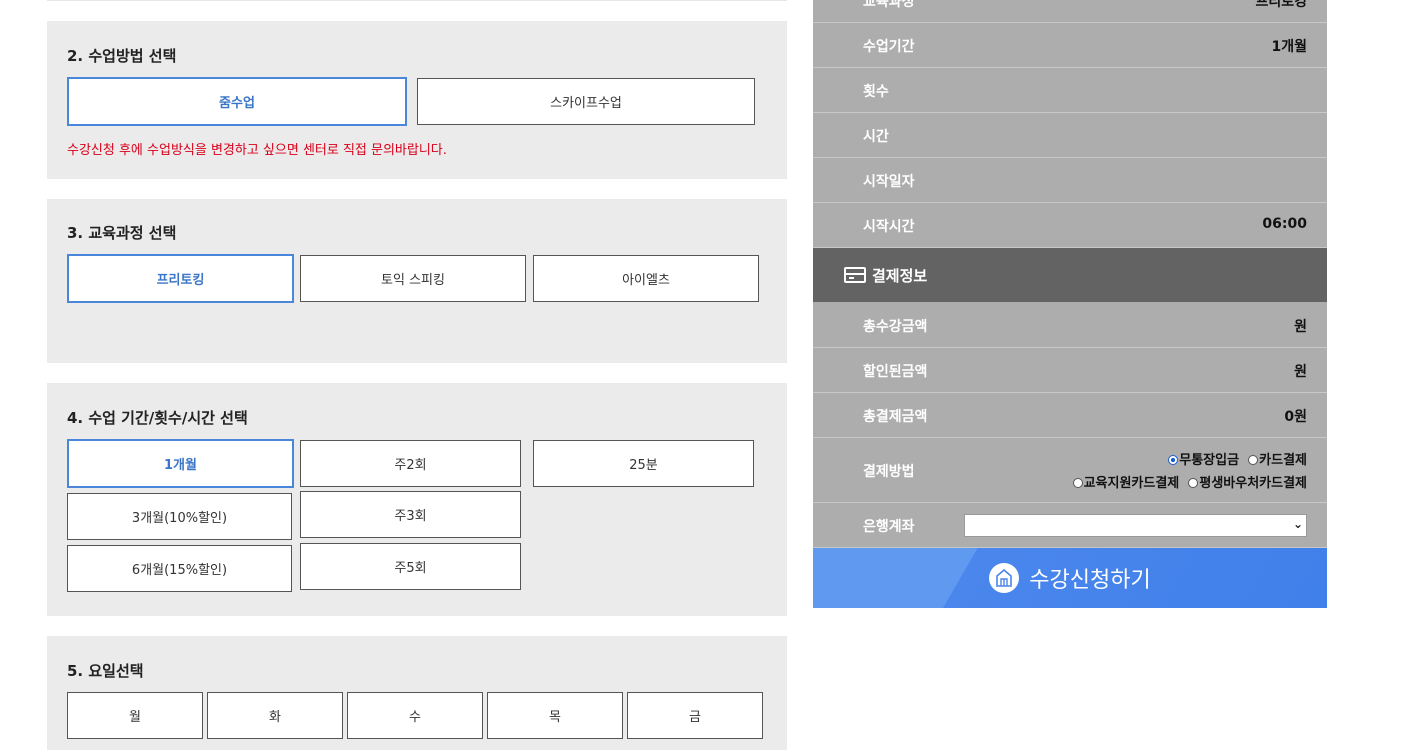 This screenshot has width=1408, height=750. What do you see at coordinates (275, 715) in the screenshot?
I see `option-day-tue: 화` at bounding box center [275, 715].